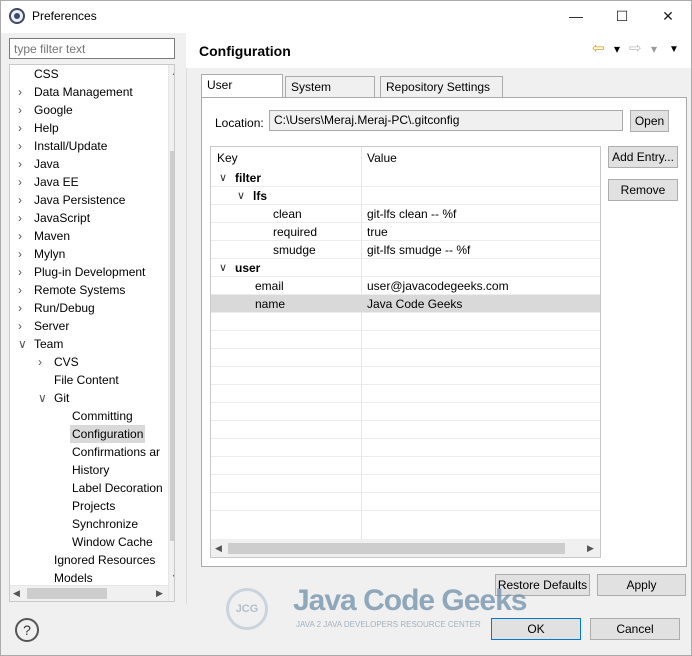 This screenshot has height=656, width=692. What do you see at coordinates (52, 326) in the screenshot?
I see `tree-item-label: Server` at bounding box center [52, 326].